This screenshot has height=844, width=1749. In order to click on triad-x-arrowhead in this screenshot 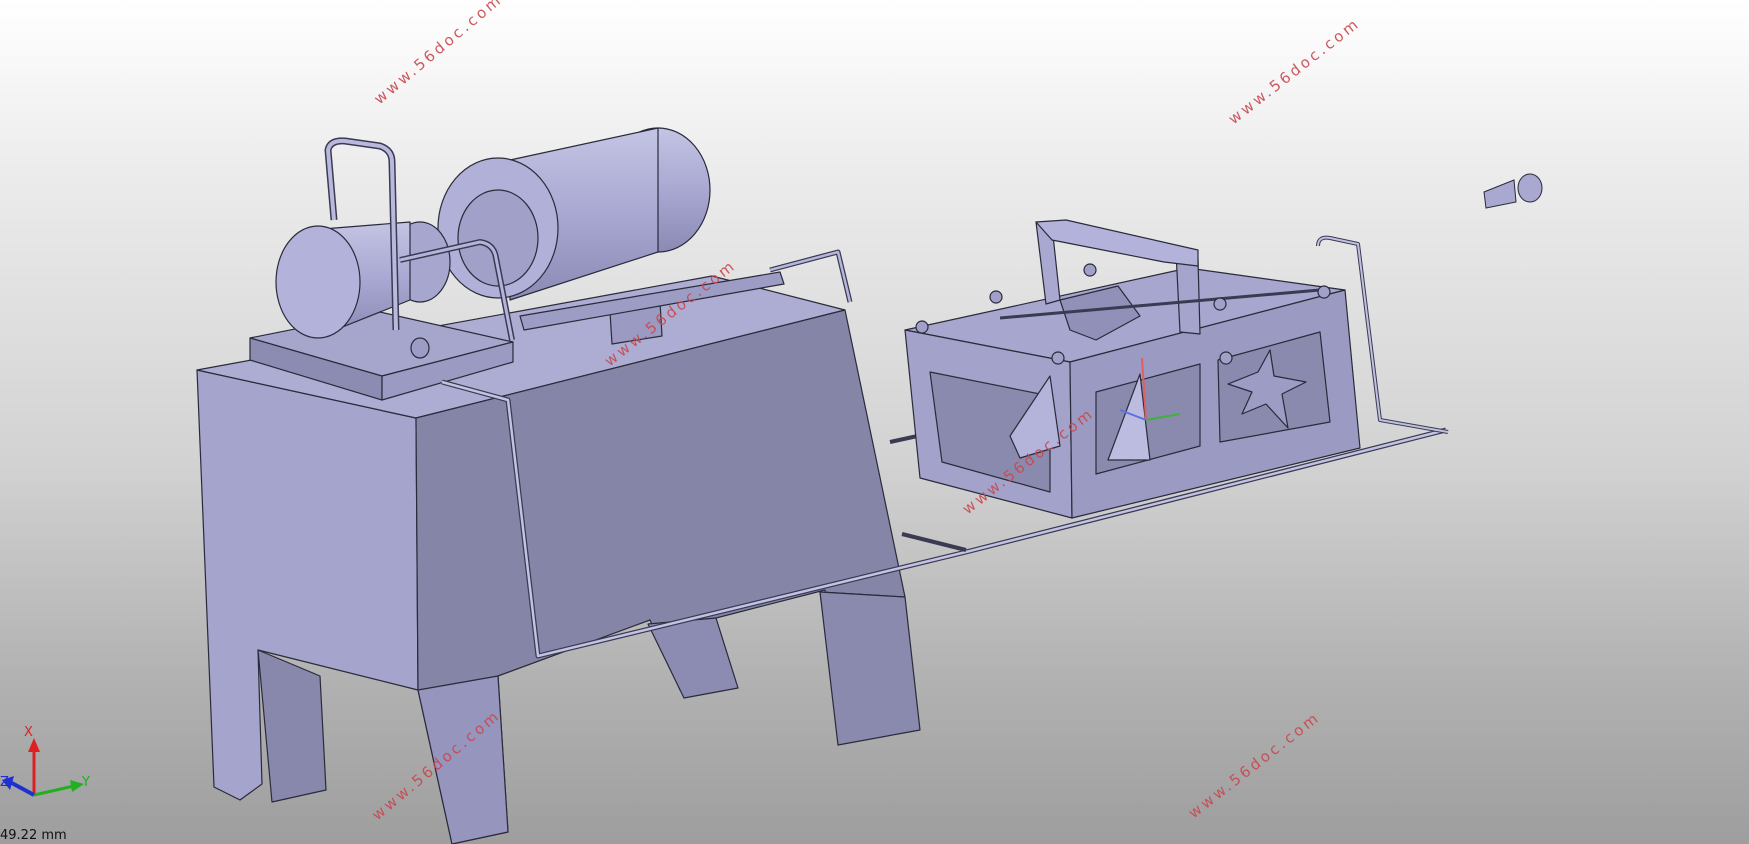, I will do `click(34, 745)`.